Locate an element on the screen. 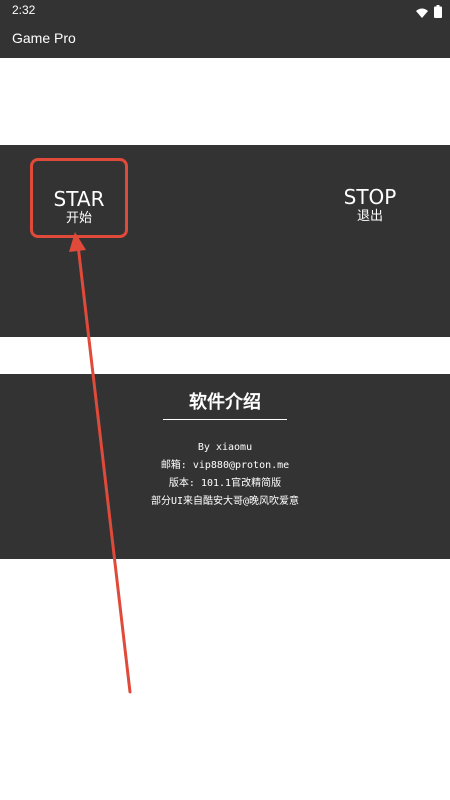  info-email: 邮箱: vip880@proton.me is located at coordinates (225, 465).